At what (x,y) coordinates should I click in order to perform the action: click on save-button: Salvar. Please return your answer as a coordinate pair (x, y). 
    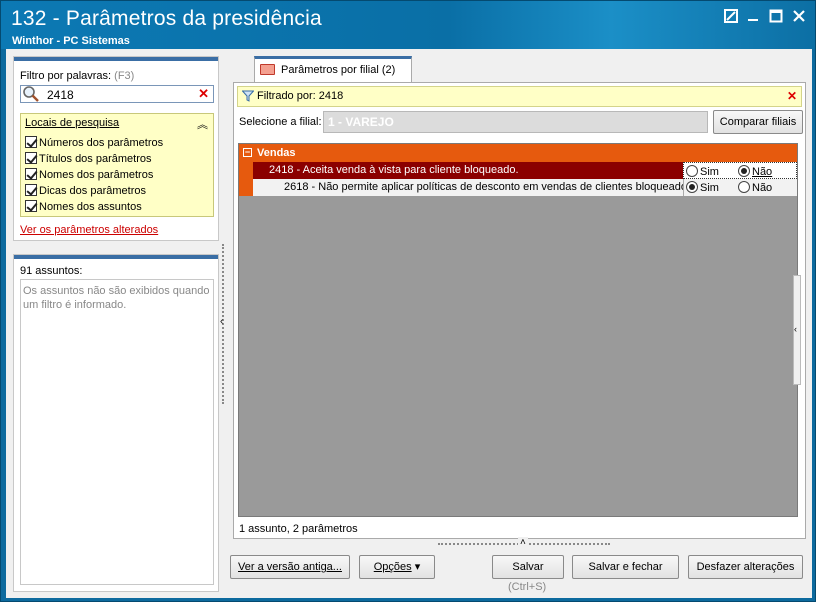
    Looking at the image, I should click on (528, 567).